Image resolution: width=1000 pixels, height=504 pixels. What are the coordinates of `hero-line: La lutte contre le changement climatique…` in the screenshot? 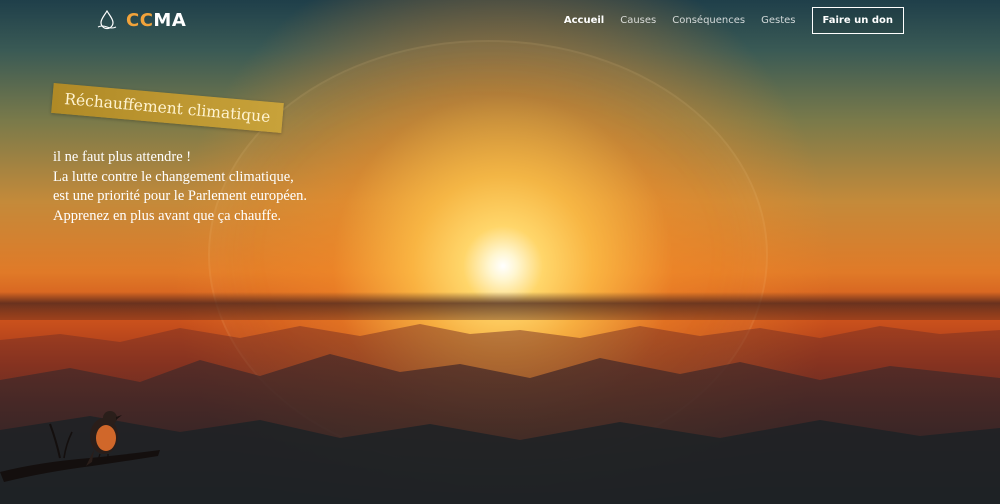 It's located at (173, 176).